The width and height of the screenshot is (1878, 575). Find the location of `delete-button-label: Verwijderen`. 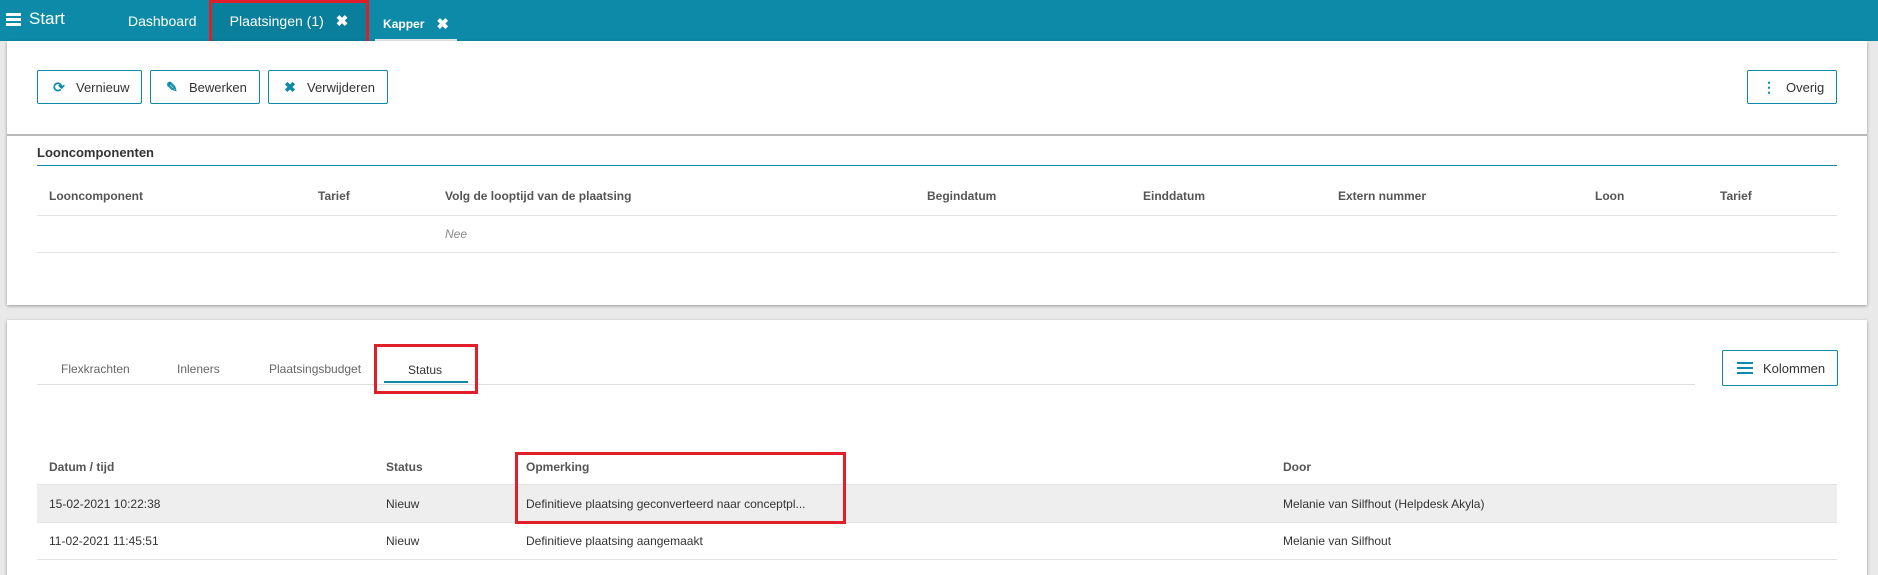

delete-button-label: Verwijderen is located at coordinates (341, 87).